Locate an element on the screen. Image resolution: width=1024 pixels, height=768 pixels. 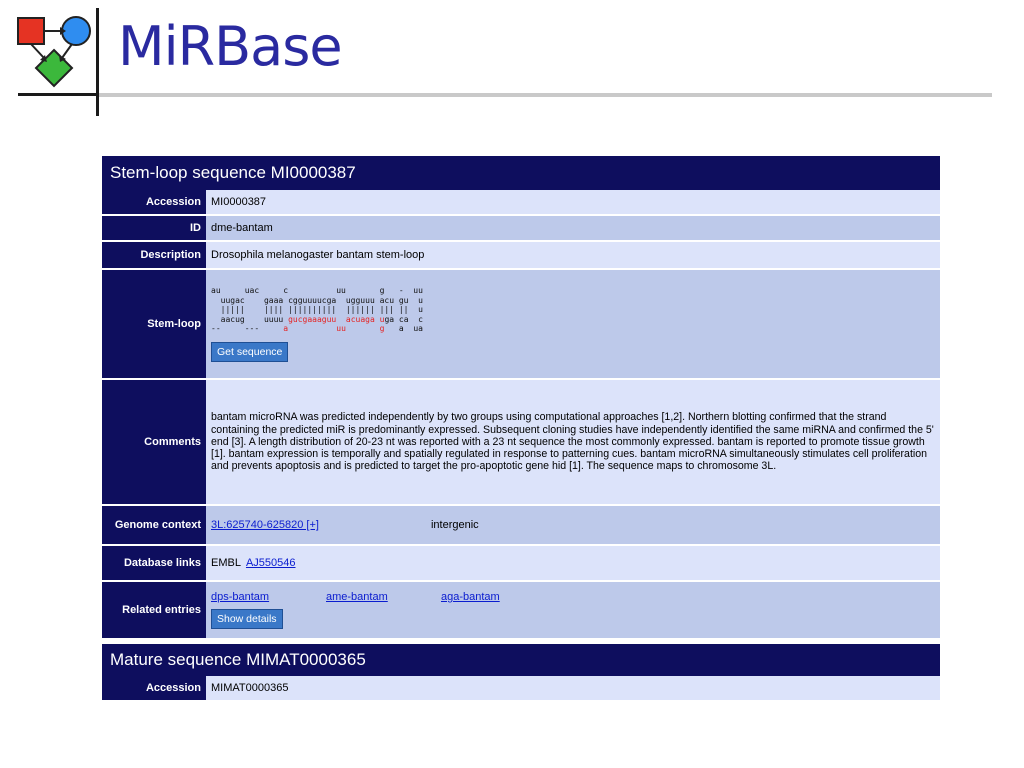
accession-label: Accession is located at coordinates (154, 202).